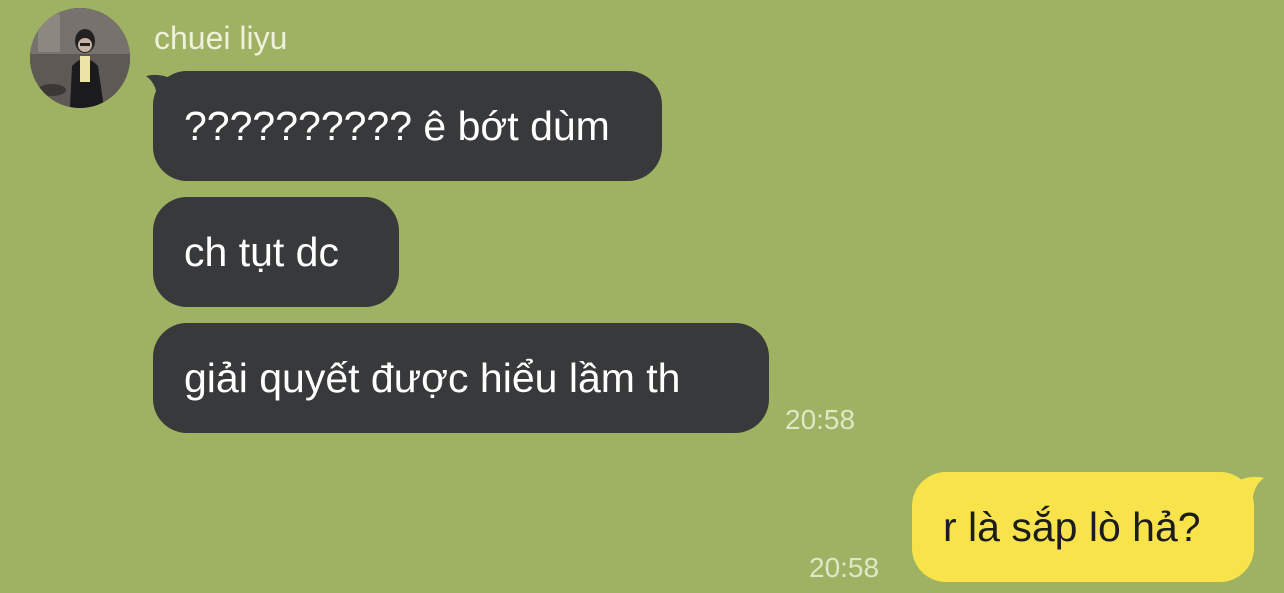 Image resolution: width=1284 pixels, height=593 pixels. I want to click on incoming-timestamp: 20:58, so click(820, 419).